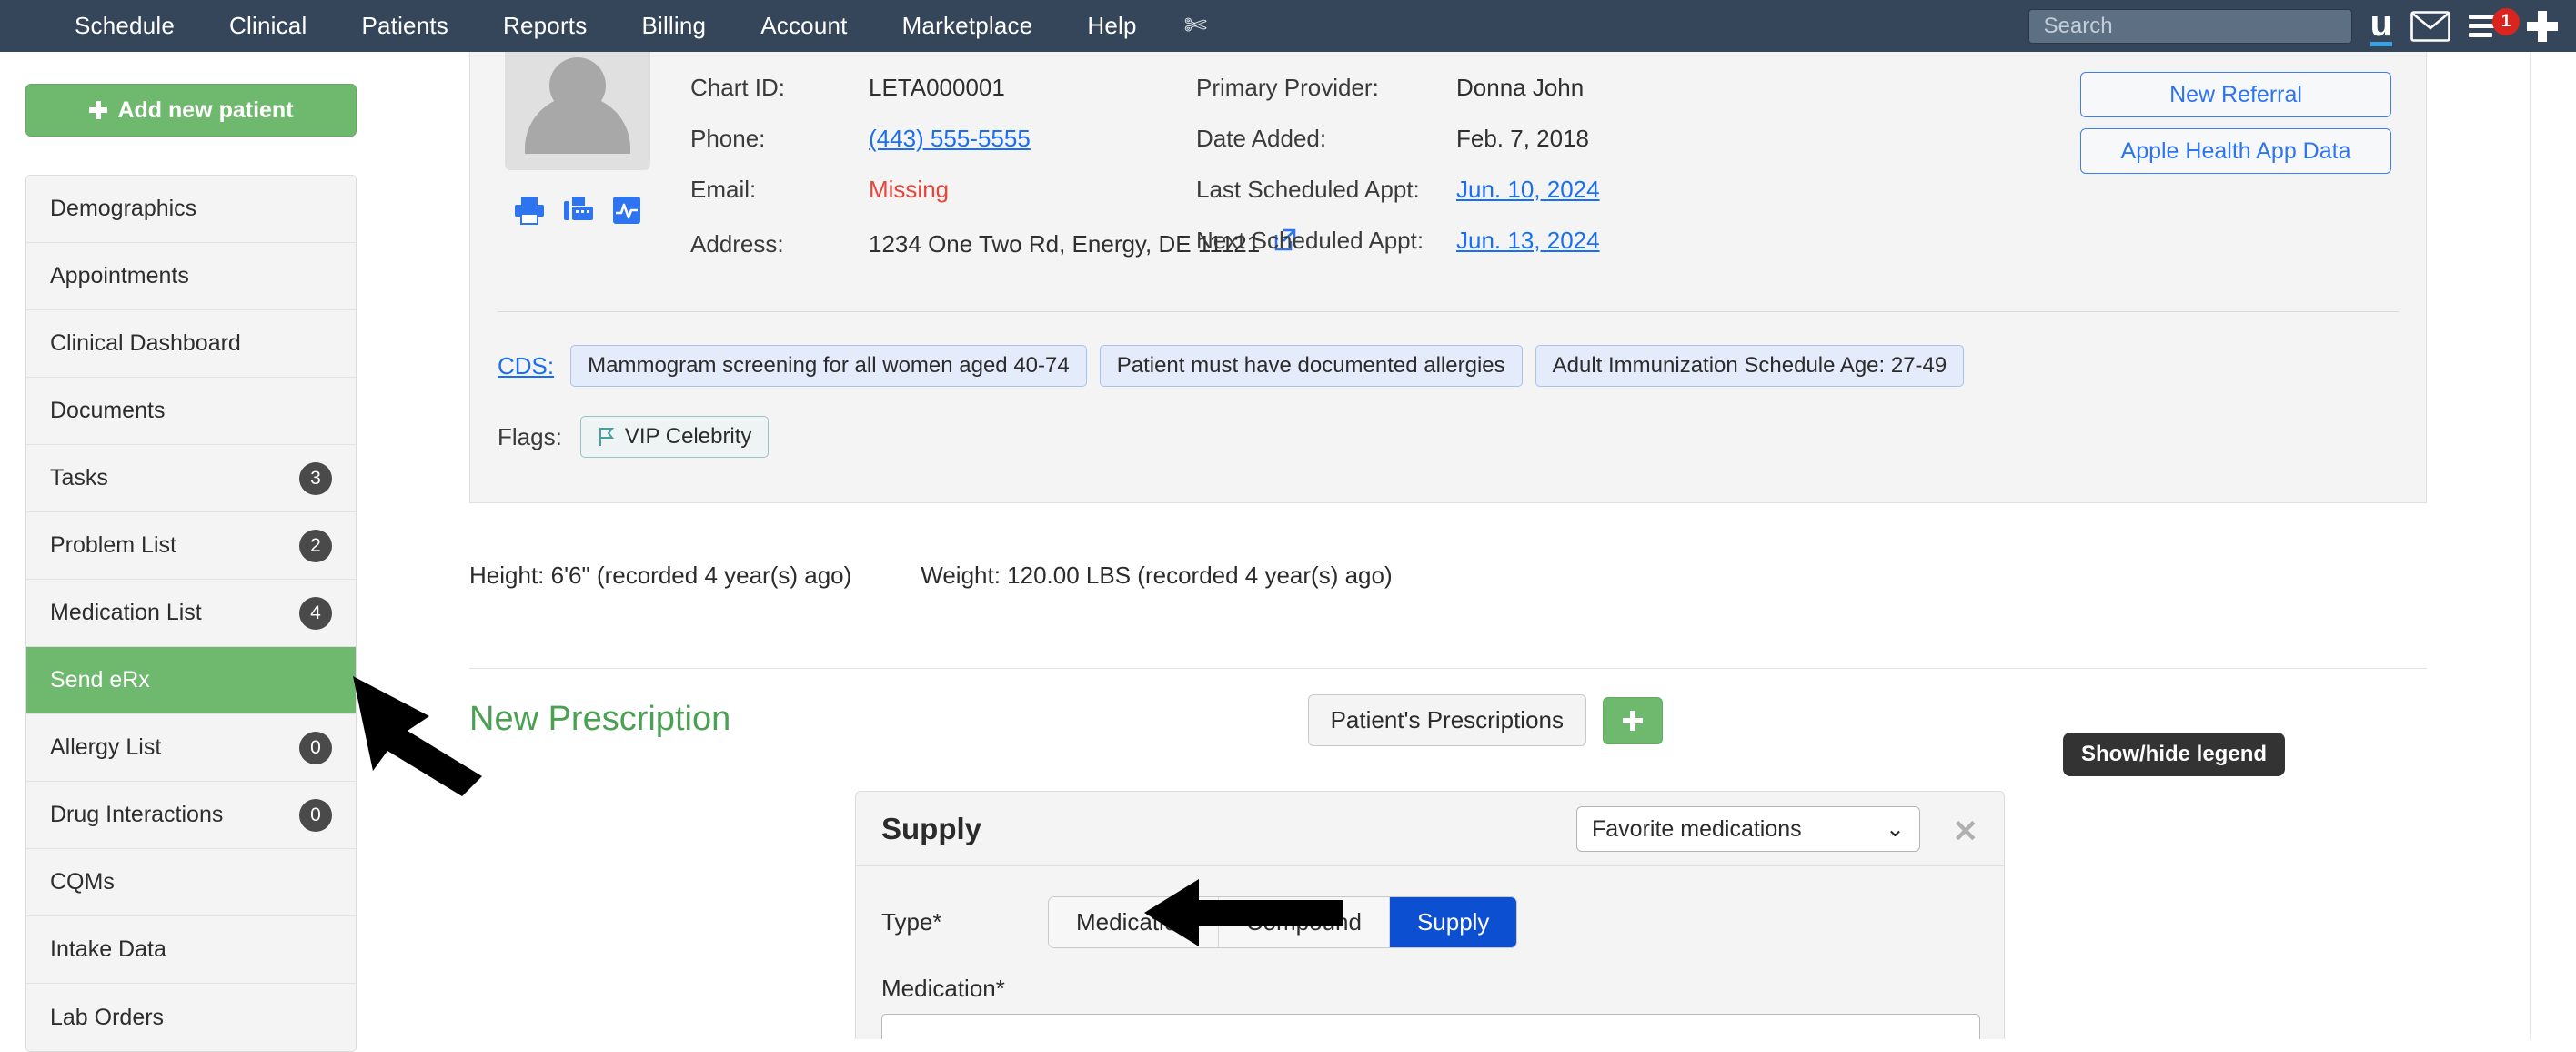  I want to click on hamburger-menu-icon: 1, so click(2494, 24).